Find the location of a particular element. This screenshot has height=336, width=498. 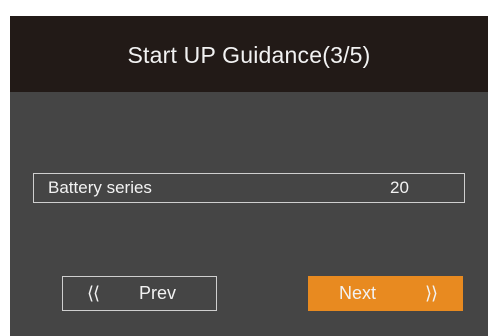

battery-series-value: 20 is located at coordinates (399, 188).